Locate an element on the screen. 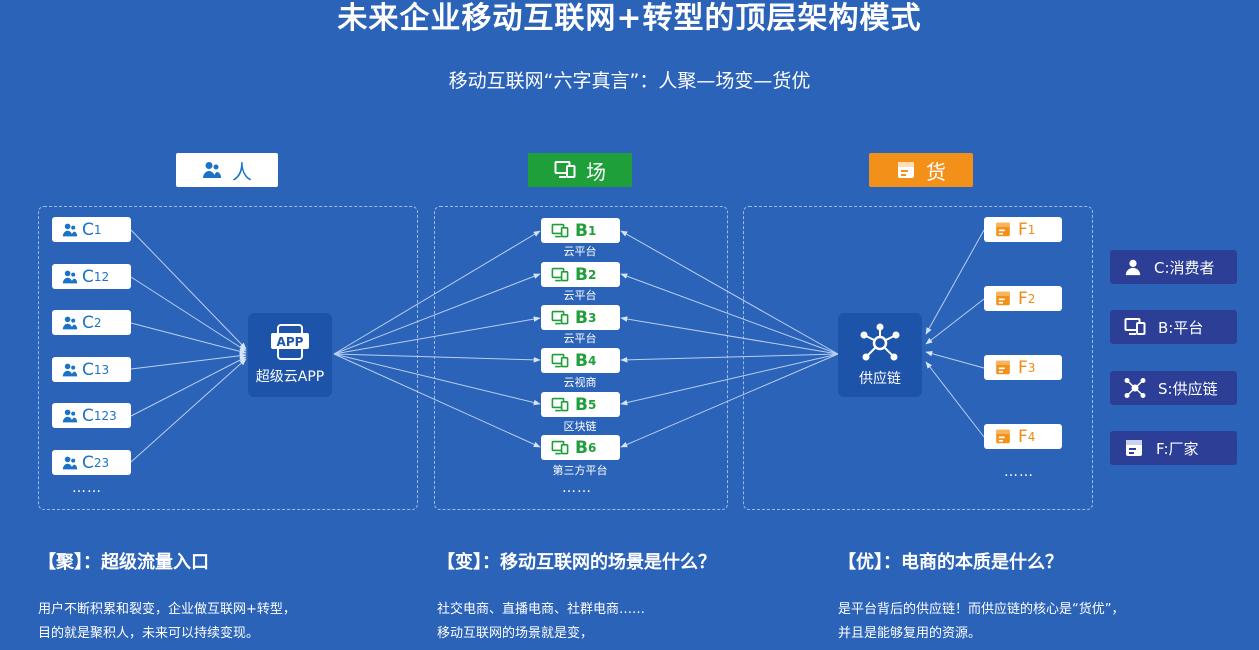  connector-c23-app is located at coordinates (188, 410).